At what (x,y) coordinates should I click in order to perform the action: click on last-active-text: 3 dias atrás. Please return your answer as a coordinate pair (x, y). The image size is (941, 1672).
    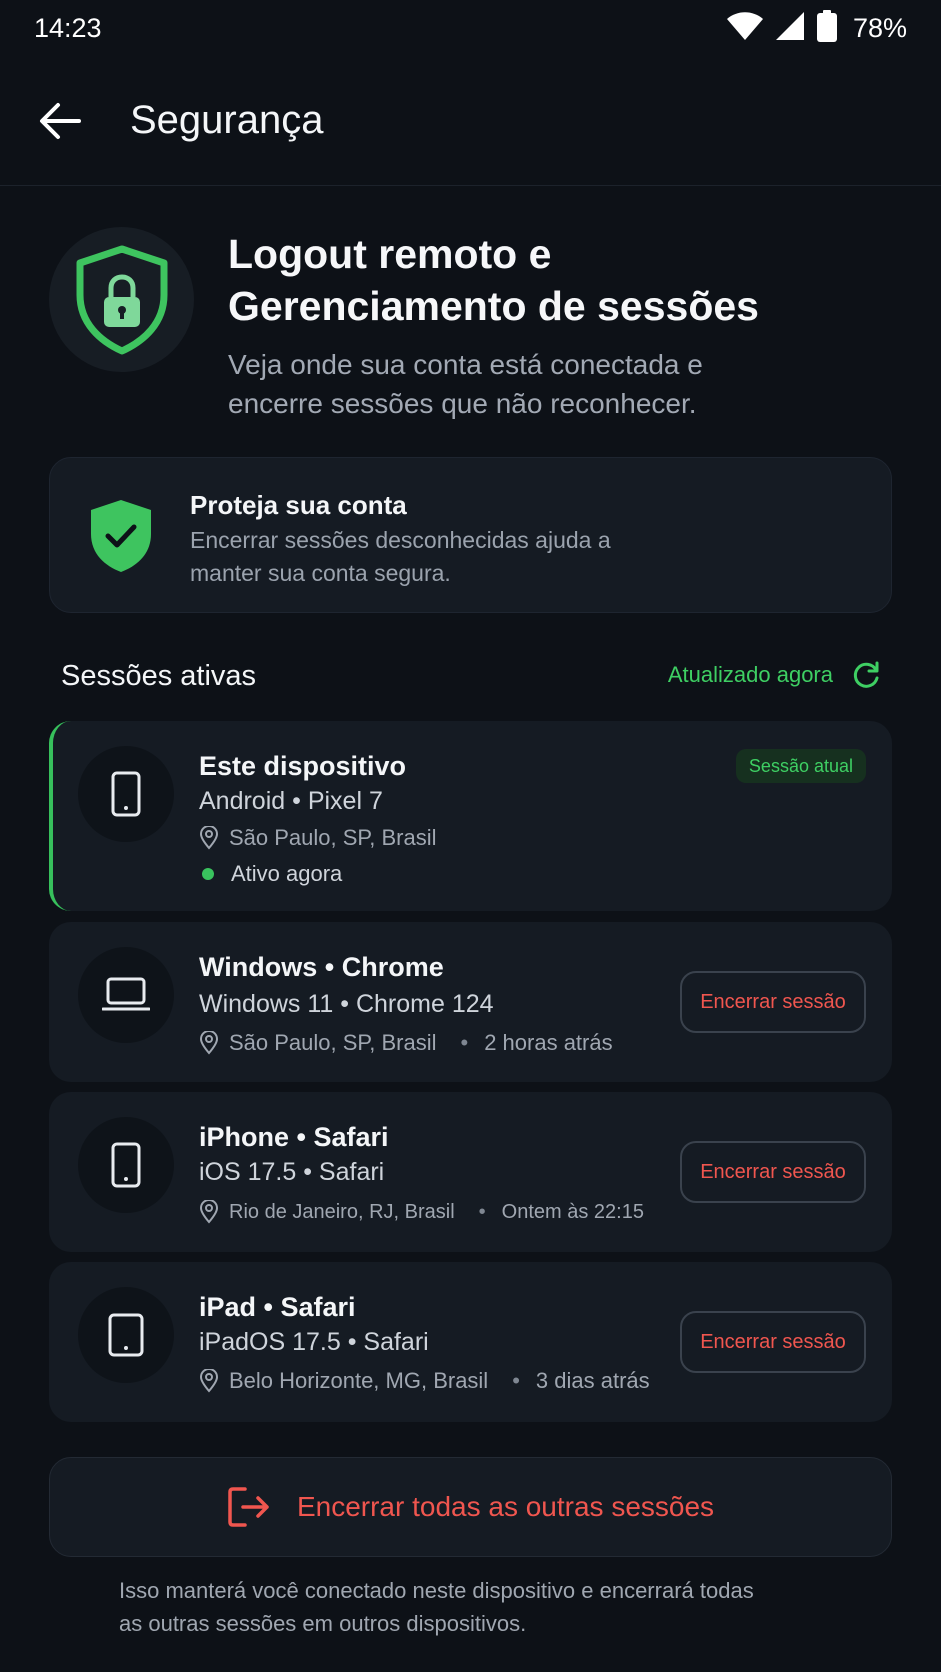
    Looking at the image, I should click on (592, 1380).